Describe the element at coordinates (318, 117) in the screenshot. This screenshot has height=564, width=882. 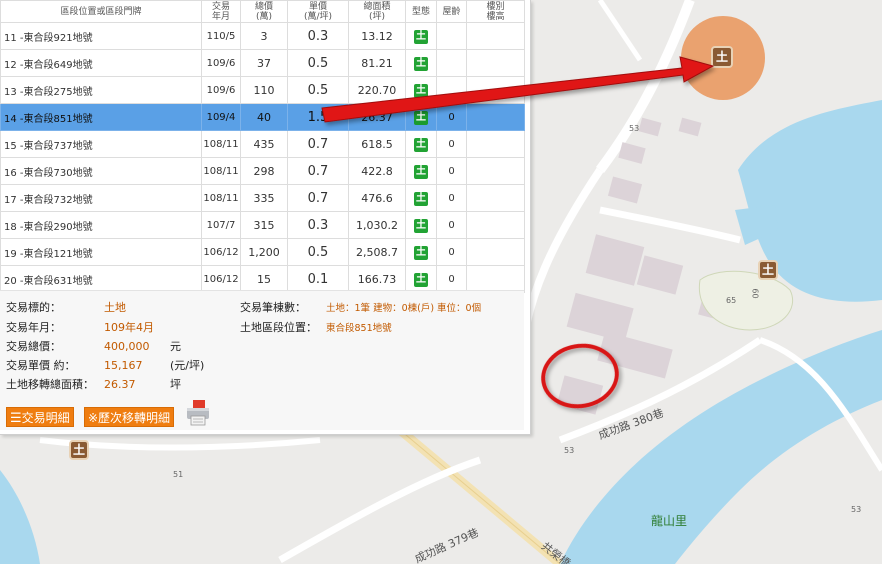
I see `cell-unit-price: 1.5` at that location.